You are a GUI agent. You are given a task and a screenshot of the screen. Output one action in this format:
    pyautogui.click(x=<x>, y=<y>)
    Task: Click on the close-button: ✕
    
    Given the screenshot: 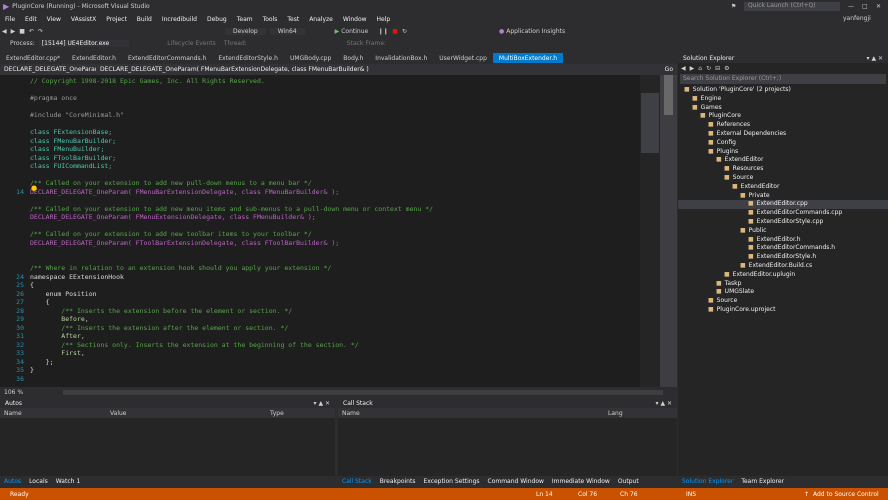 What is the action you would take?
    pyautogui.click(x=878, y=6)
    